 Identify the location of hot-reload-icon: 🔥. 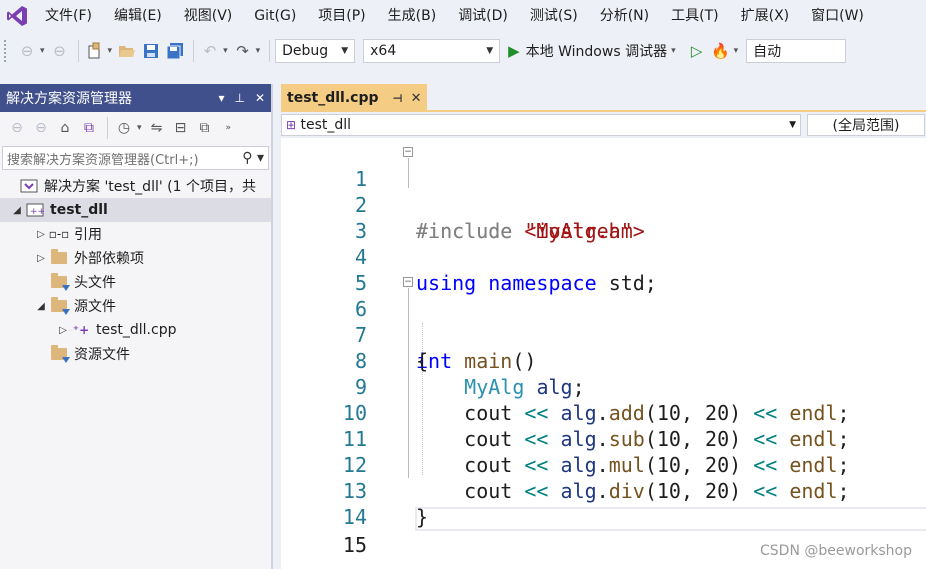
(721, 51).